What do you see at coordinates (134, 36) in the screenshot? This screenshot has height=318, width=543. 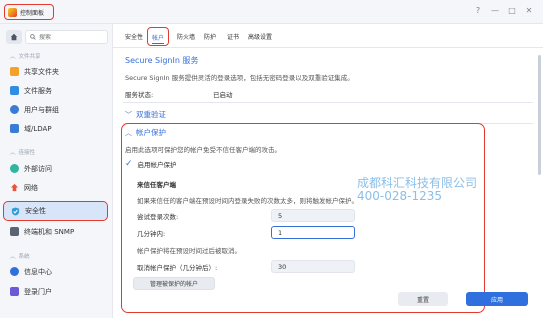 I see `tab-security: 安全性` at bounding box center [134, 36].